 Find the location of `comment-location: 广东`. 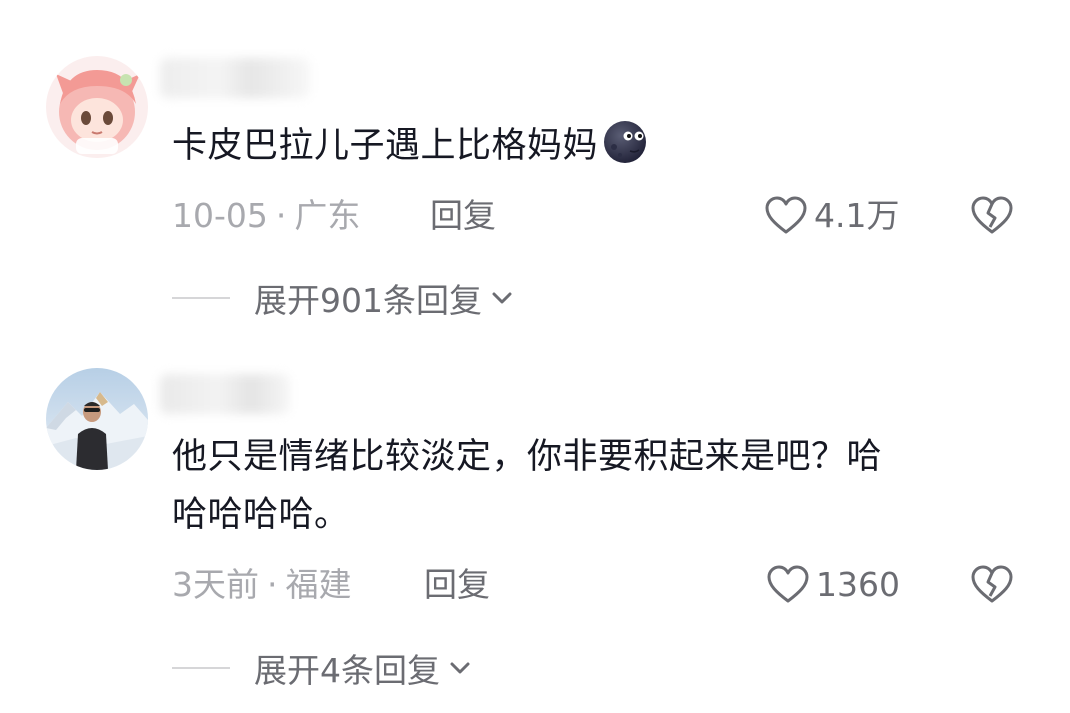

comment-location: 广东 is located at coordinates (327, 215).